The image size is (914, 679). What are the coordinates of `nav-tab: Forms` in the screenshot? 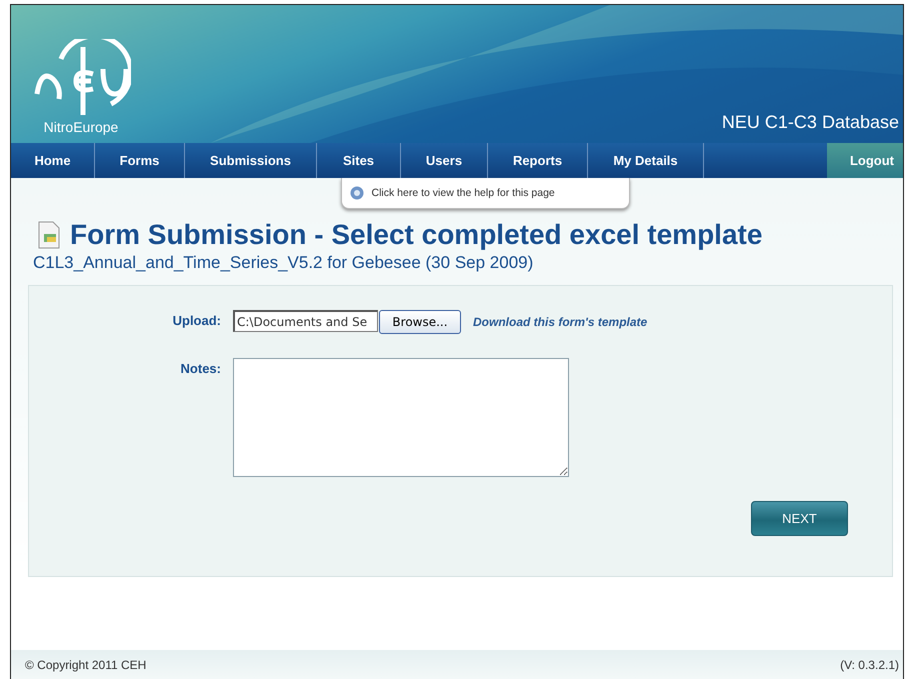 It's located at (140, 160).